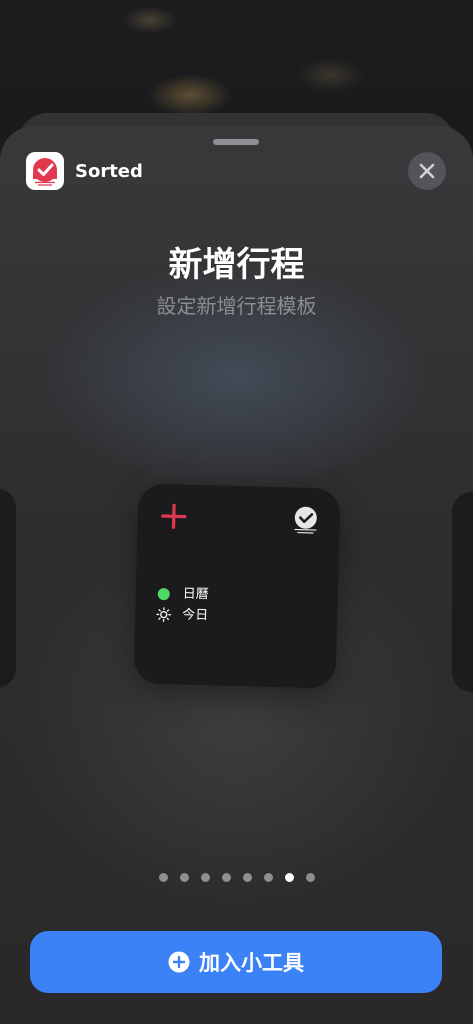 The width and height of the screenshot is (473, 1024). What do you see at coordinates (195, 594) in the screenshot?
I see `calendar-label: 日曆` at bounding box center [195, 594].